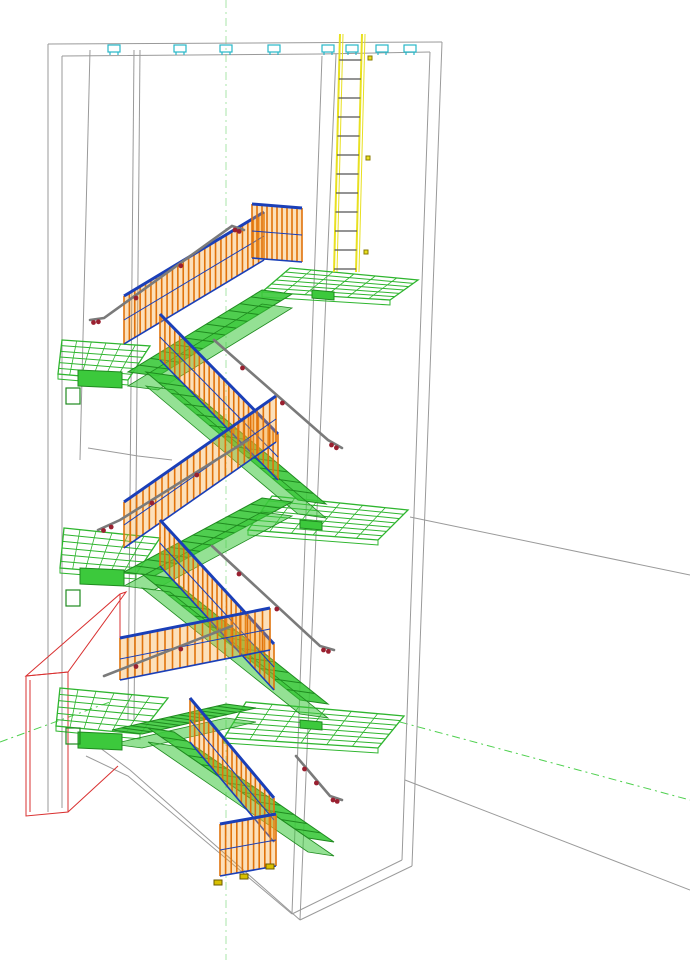  What do you see at coordinates (340, 286) in the screenshot?
I see `landing-top-right` at bounding box center [340, 286].